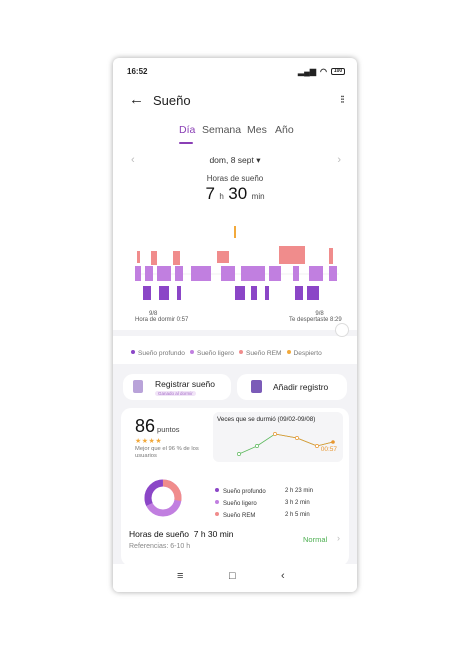  Describe the element at coordinates (307, 71) in the screenshot. I see `signal-icon: ▂▄▆` at that location.